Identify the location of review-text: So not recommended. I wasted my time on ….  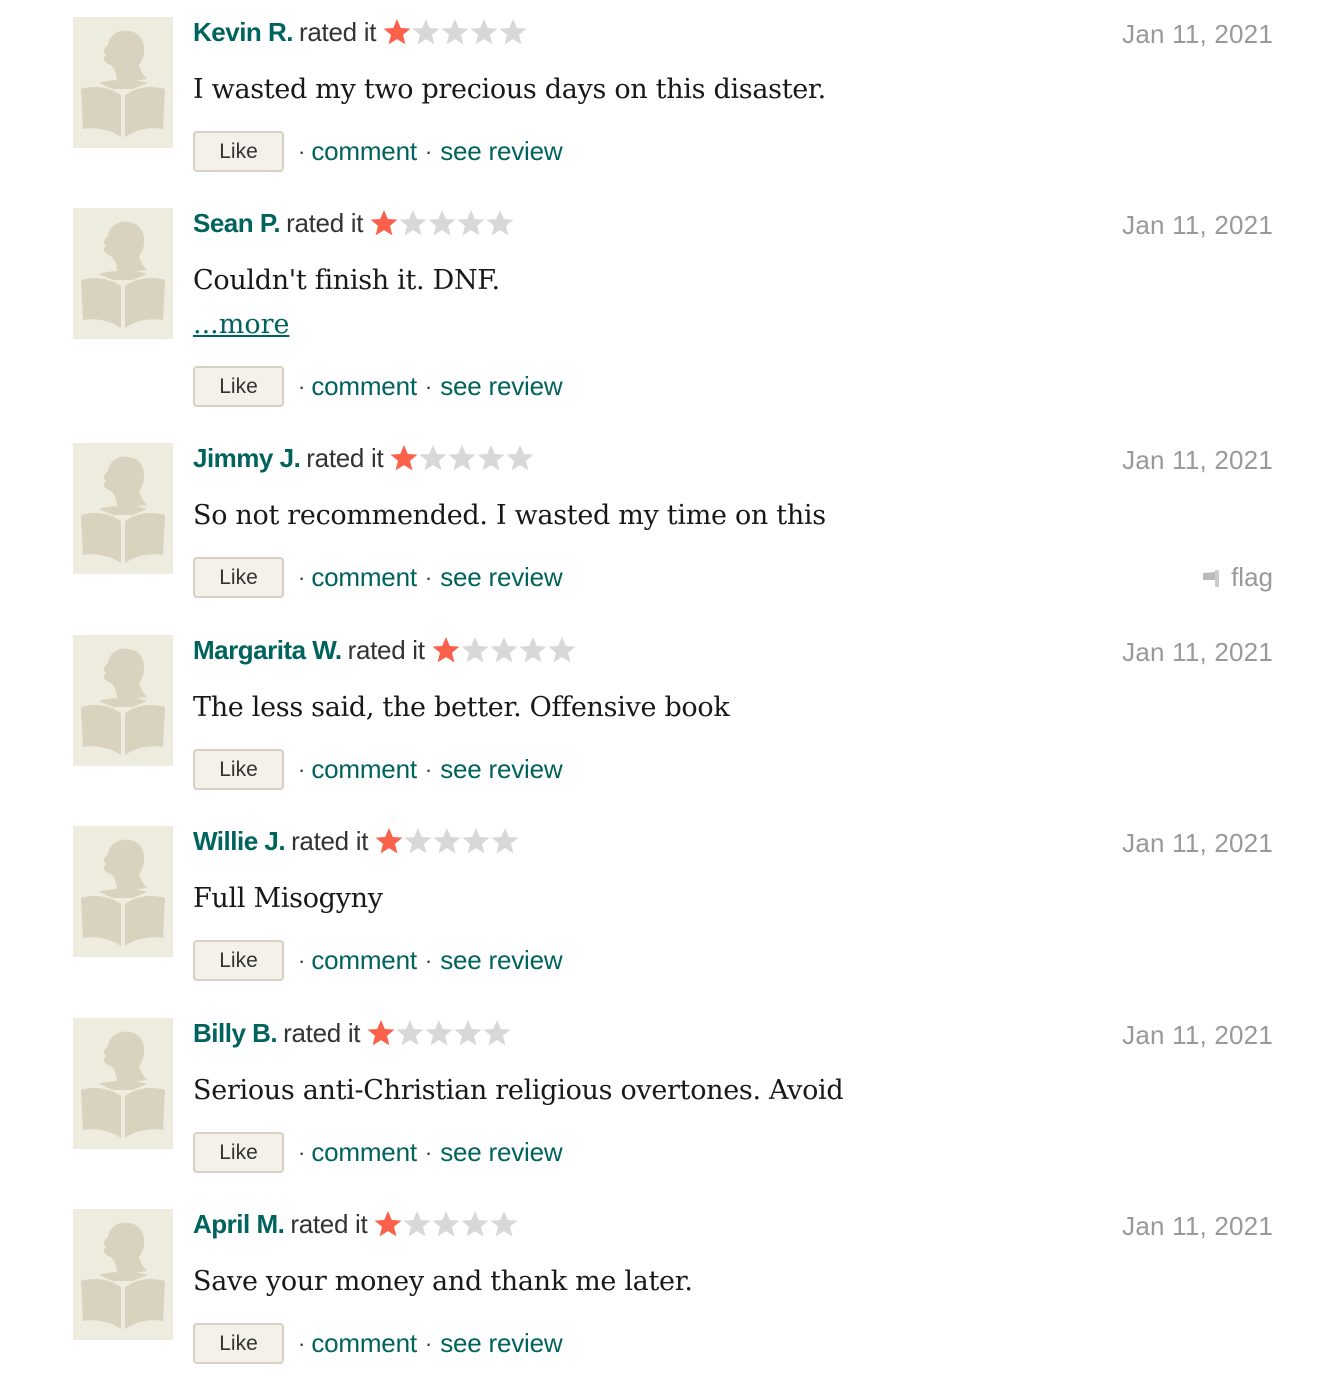
(509, 515).